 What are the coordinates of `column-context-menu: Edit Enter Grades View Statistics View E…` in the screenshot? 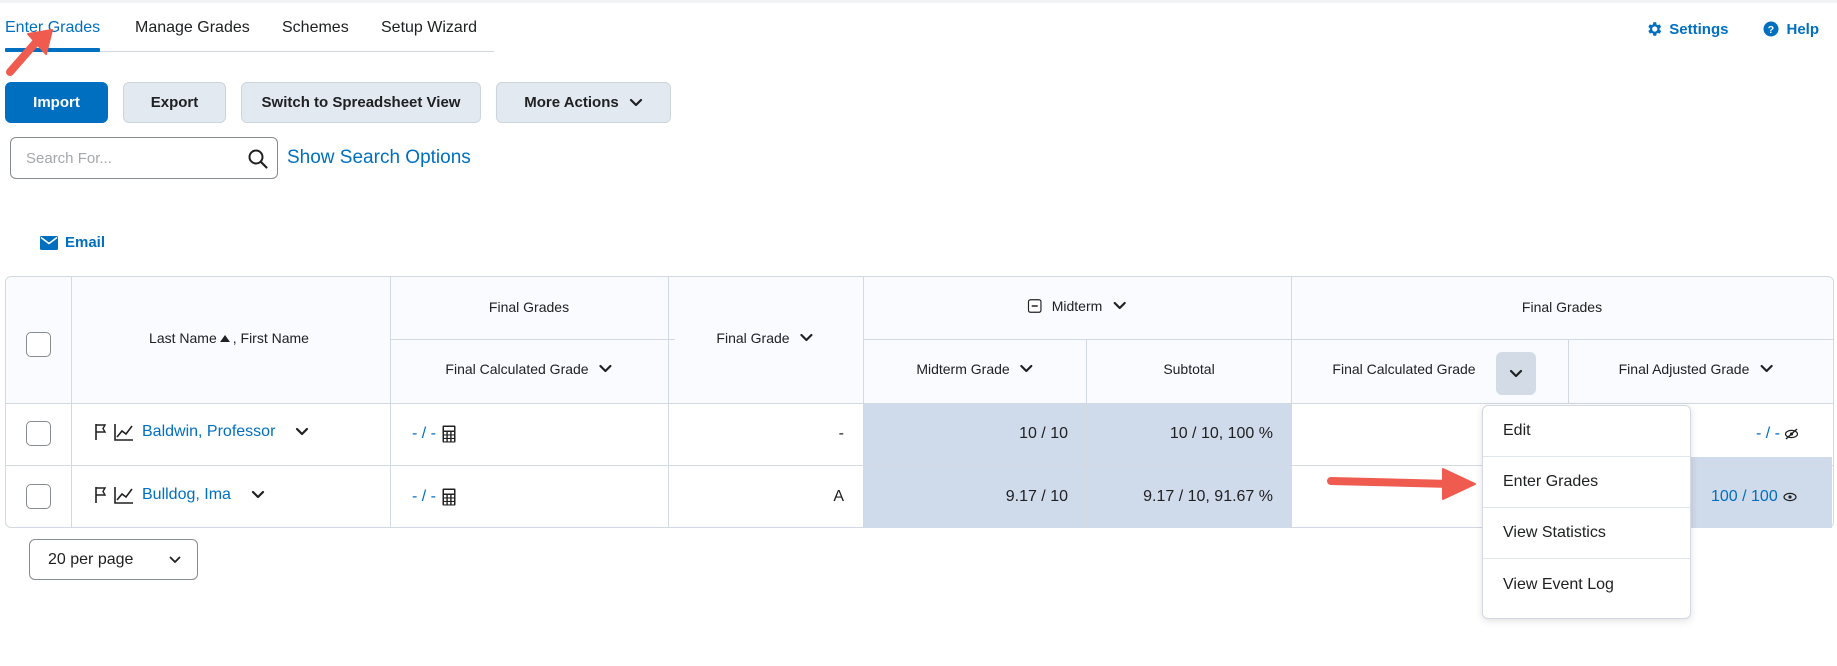 It's located at (1586, 512).